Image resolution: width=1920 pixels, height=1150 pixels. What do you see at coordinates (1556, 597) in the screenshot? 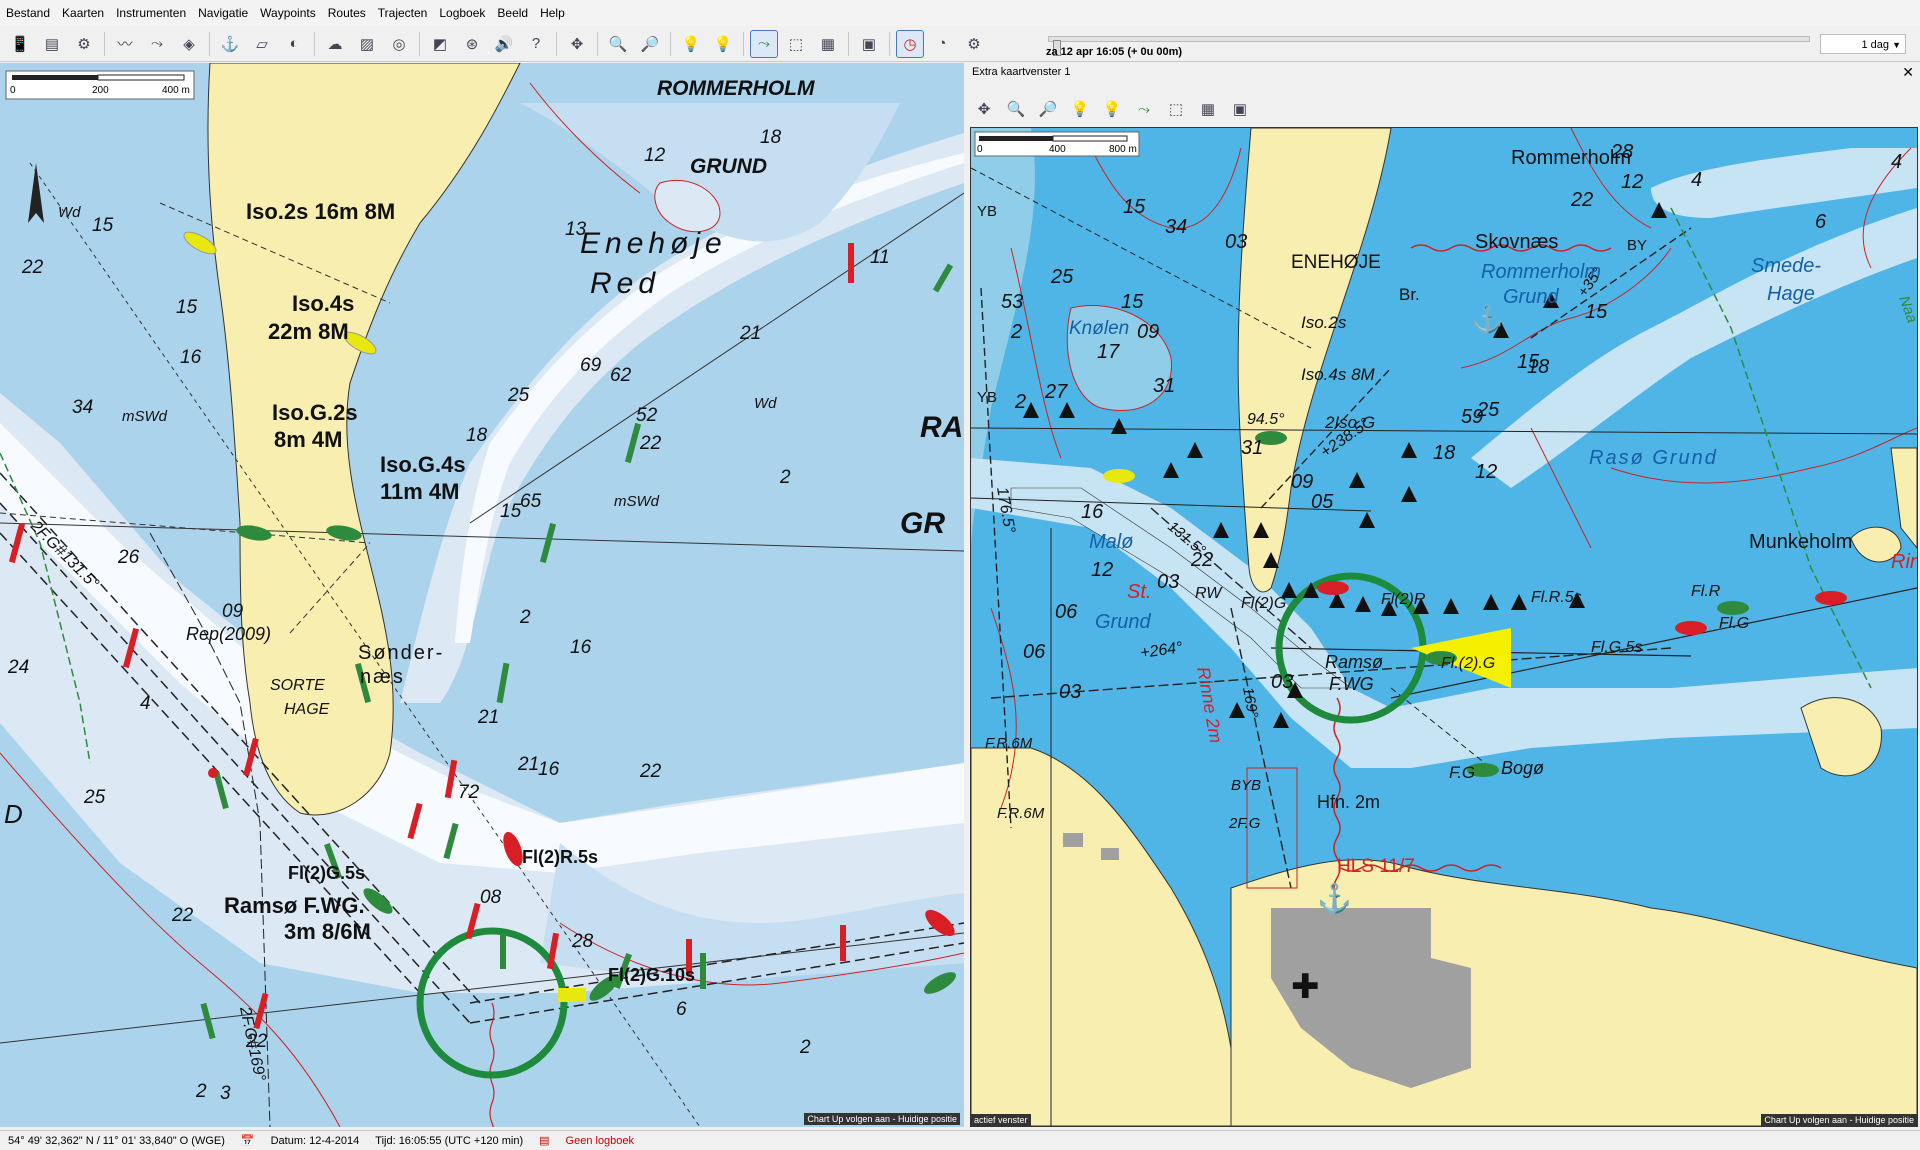
I see `label-flr5: Fl.R.5s` at bounding box center [1556, 597].